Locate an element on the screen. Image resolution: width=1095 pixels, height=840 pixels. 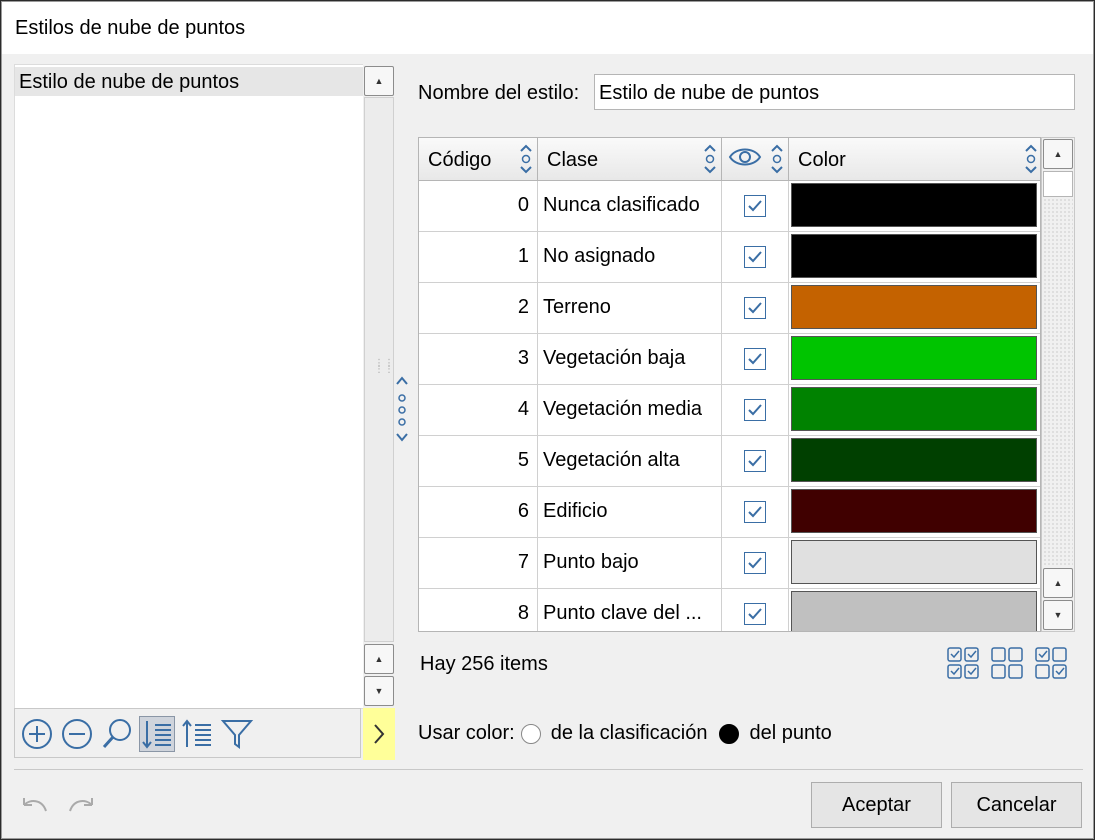
filter-icon is located at coordinates (237, 734).